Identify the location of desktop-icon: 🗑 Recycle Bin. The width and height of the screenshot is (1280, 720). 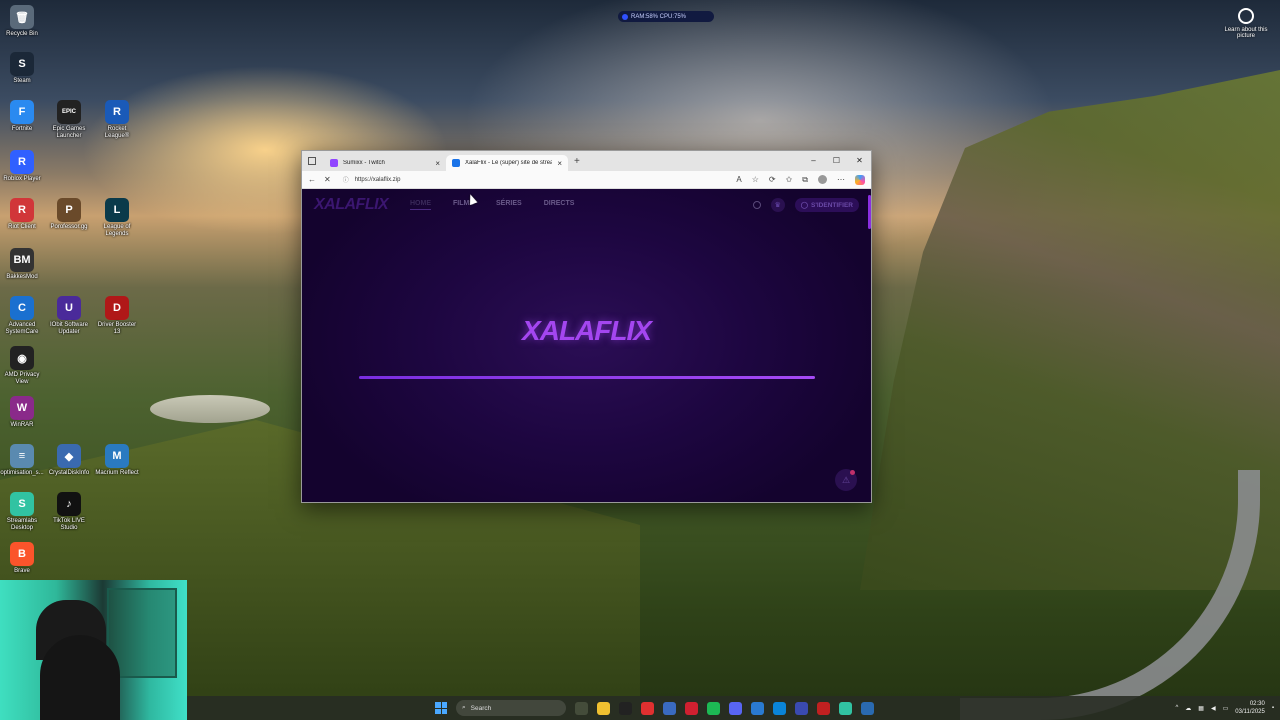
(22, 21).